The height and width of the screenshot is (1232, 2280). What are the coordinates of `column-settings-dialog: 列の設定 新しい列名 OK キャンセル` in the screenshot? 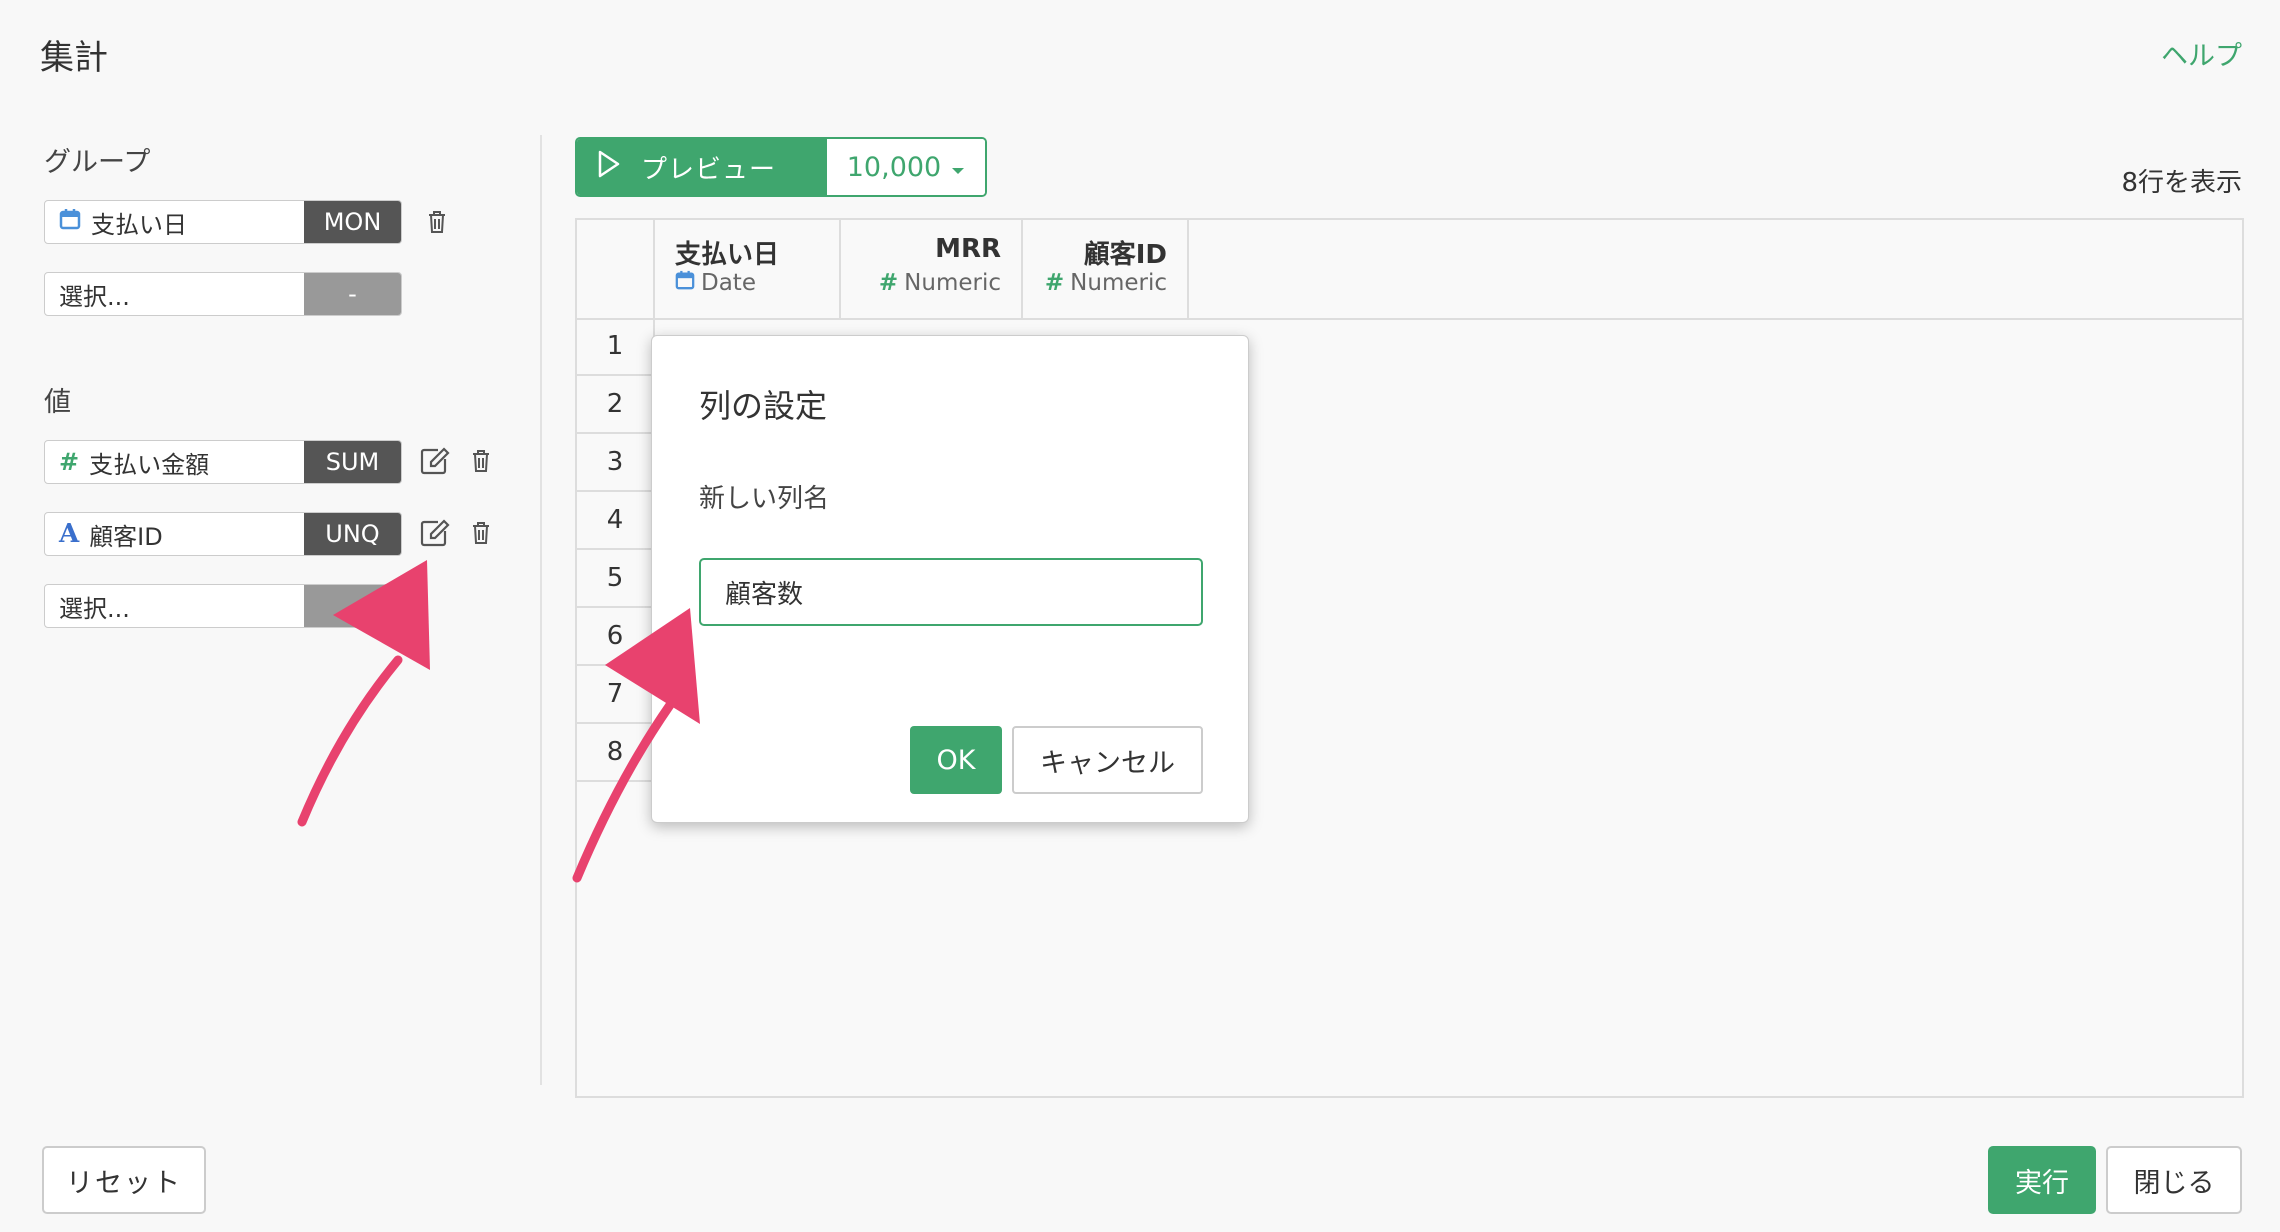 It's located at (950, 579).